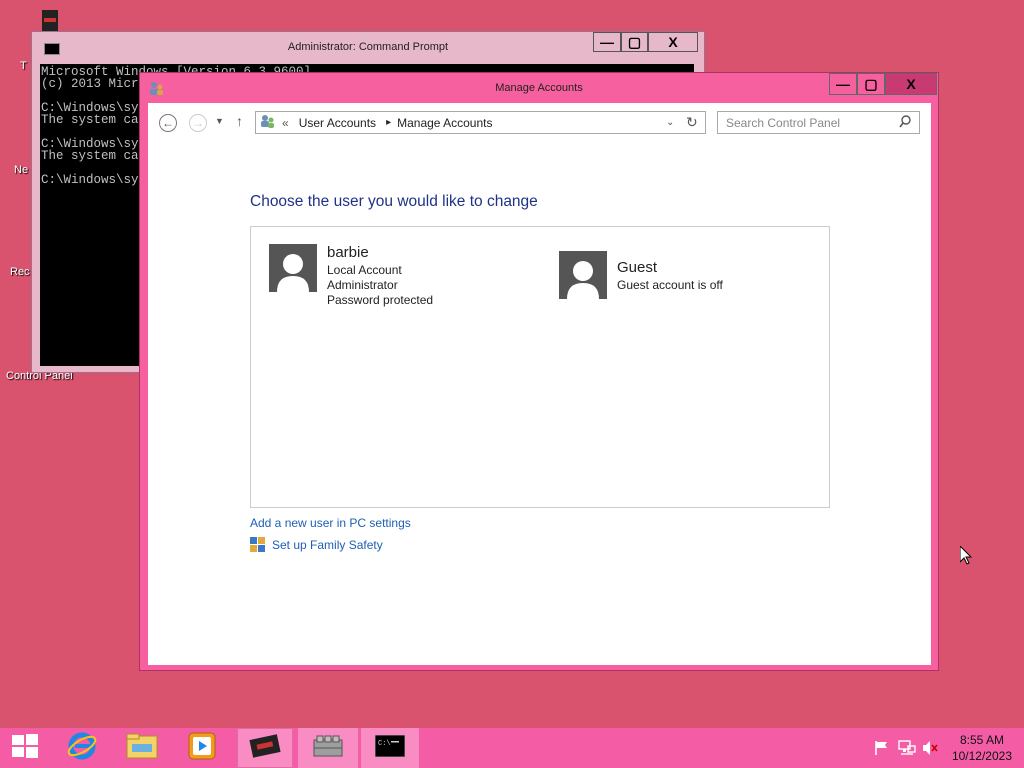  Describe the element at coordinates (23, 66) in the screenshot. I see `desktop-icon-label: T` at that location.